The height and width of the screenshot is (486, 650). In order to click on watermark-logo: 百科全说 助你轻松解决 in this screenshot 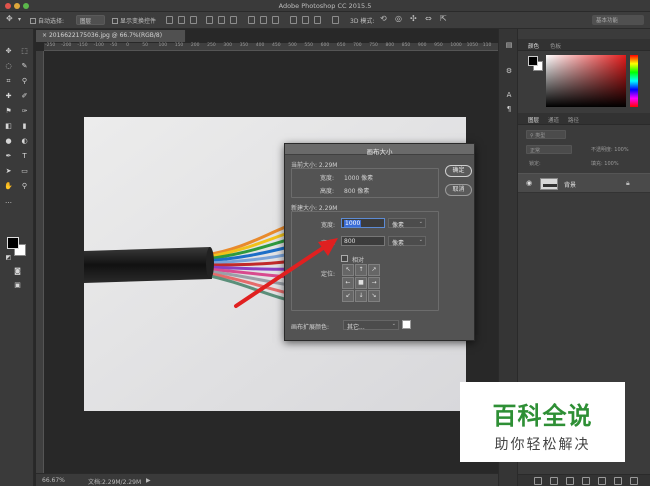, I will do `click(542, 422)`.